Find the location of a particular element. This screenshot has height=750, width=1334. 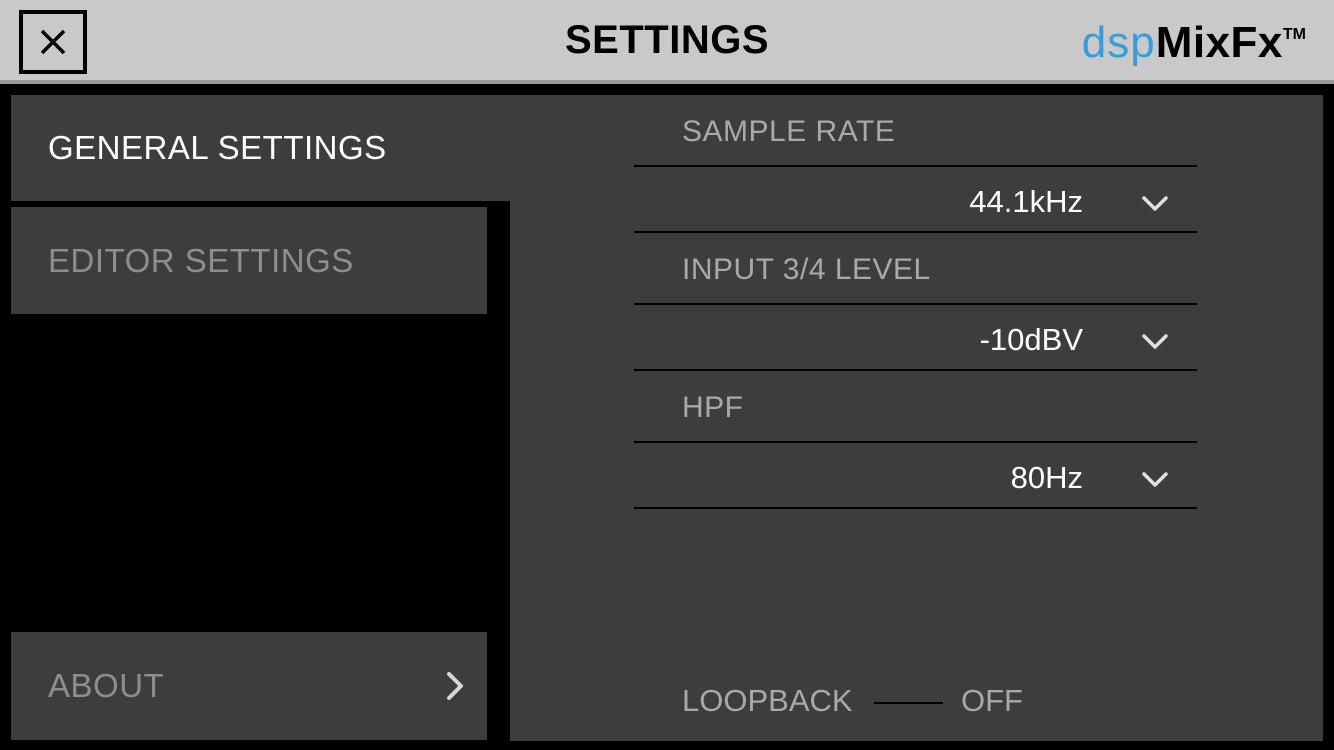

sample-rate-label: SAMPLE RATE is located at coordinates (789, 131).